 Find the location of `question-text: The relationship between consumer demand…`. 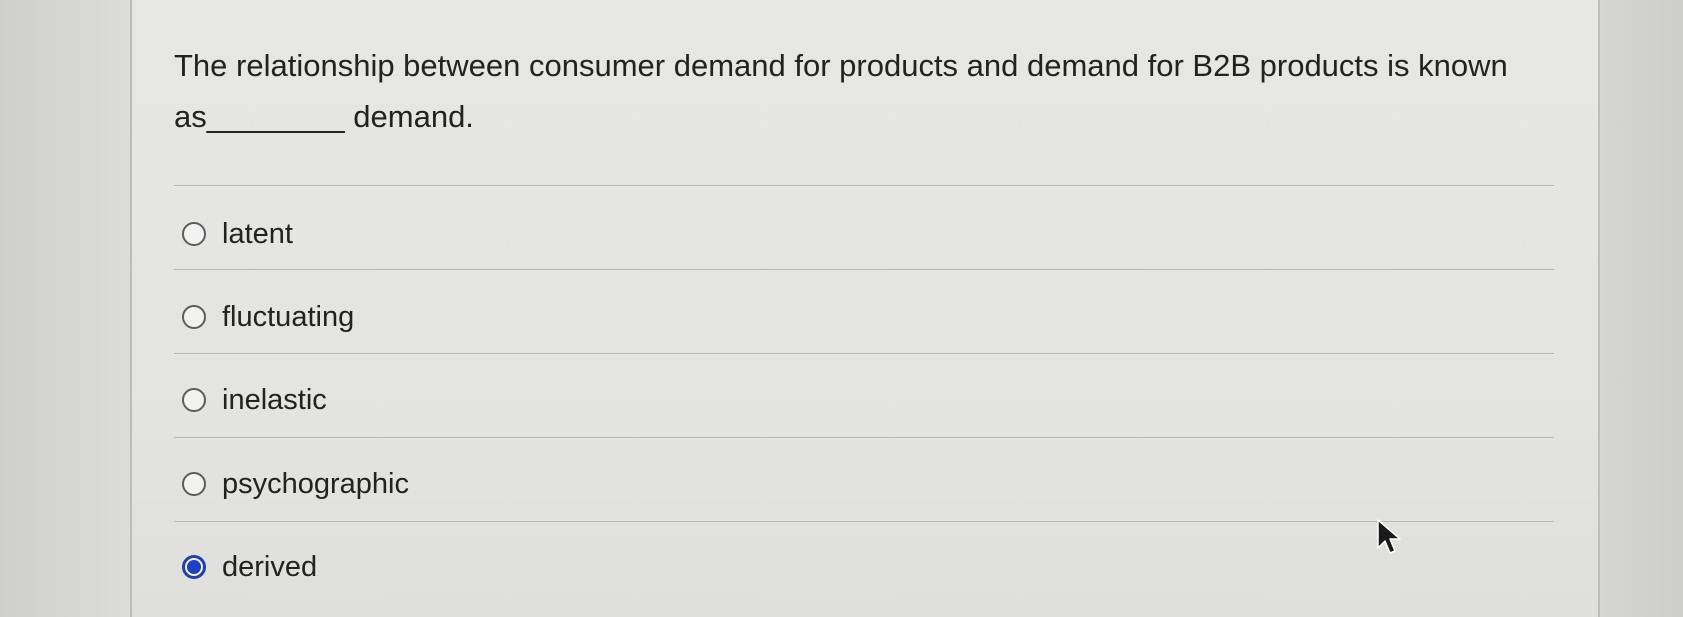

question-text: The relationship between consumer demand… is located at coordinates (841, 91).